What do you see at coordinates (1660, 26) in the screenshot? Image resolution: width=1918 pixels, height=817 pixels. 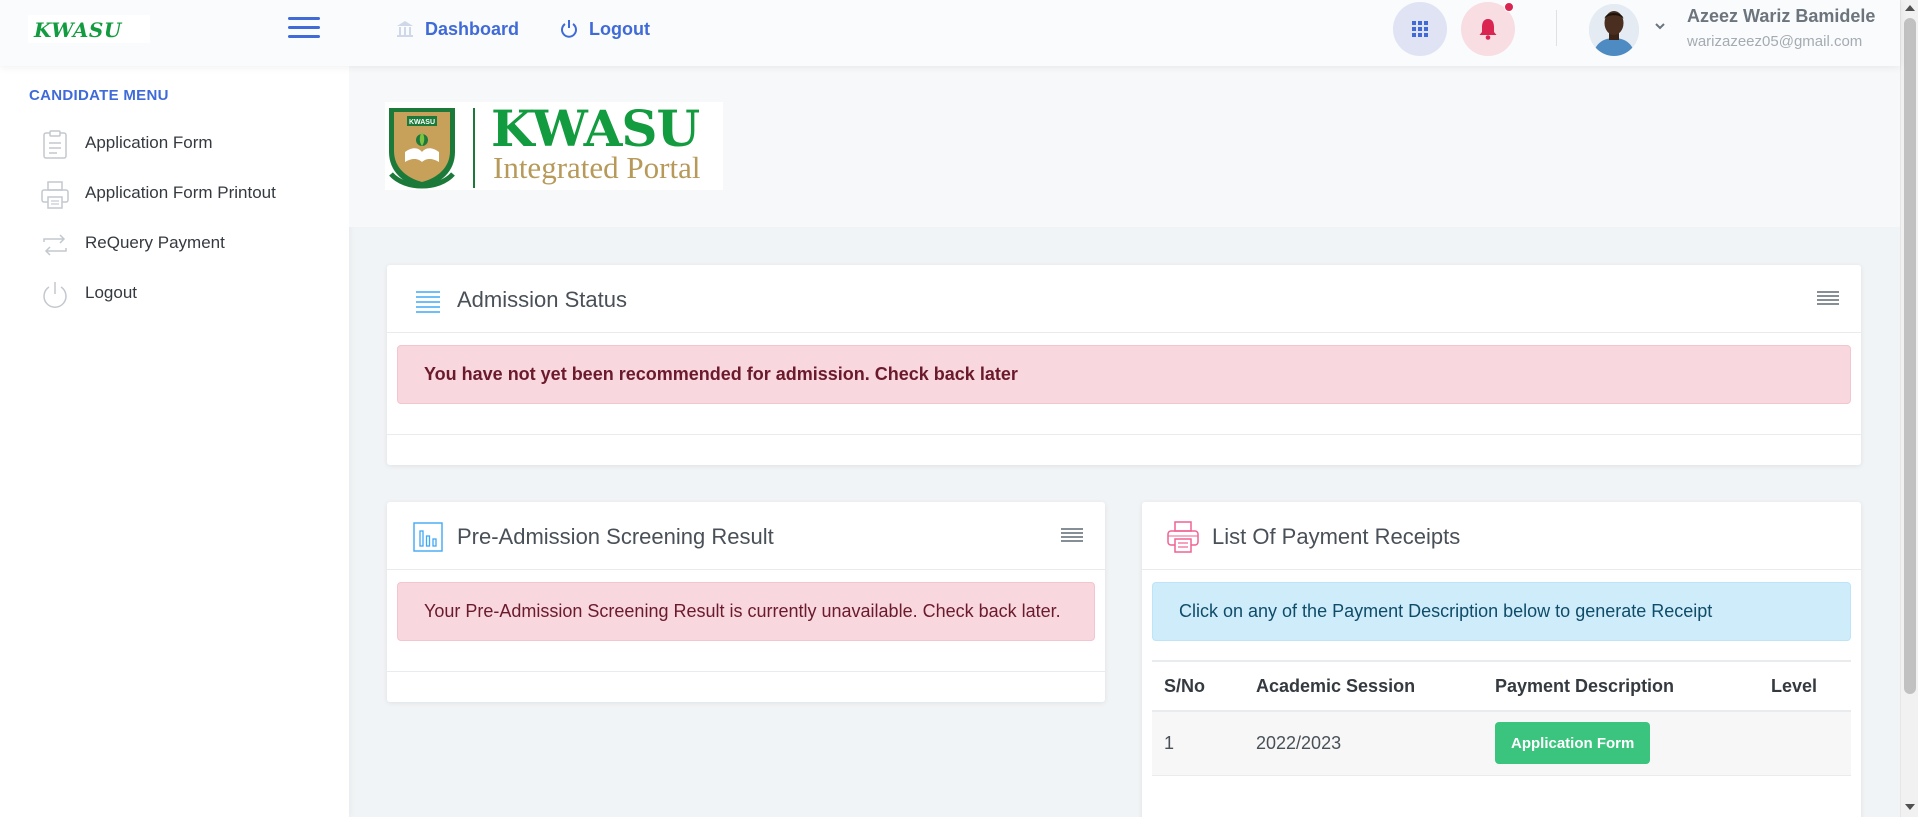 I see `chevron-down-icon` at bounding box center [1660, 26].